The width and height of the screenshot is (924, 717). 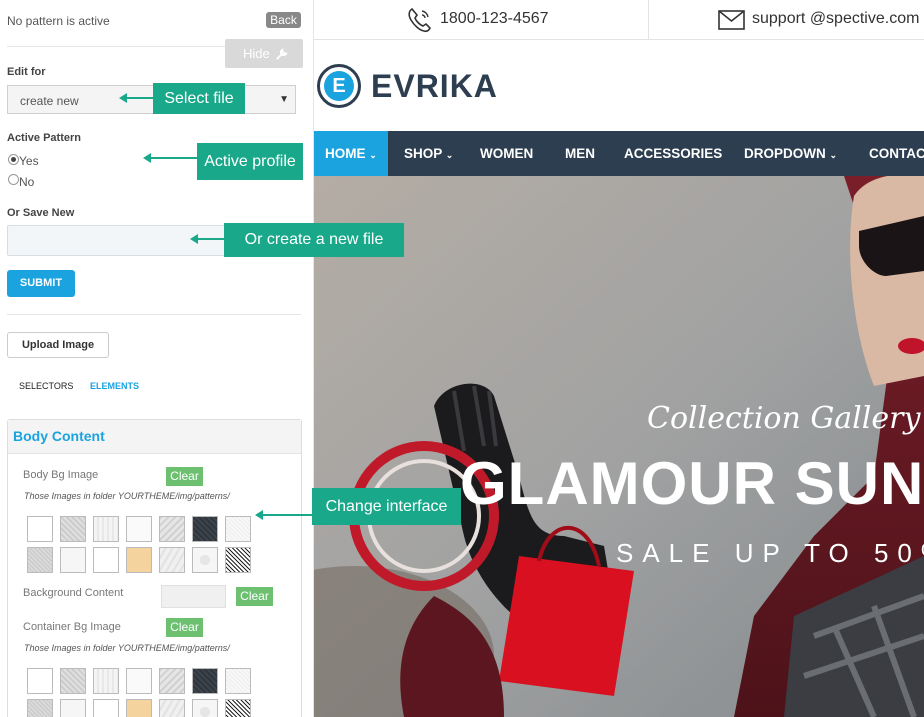 What do you see at coordinates (494, 19) in the screenshot?
I see `phone-number: 1800-123-4567` at bounding box center [494, 19].